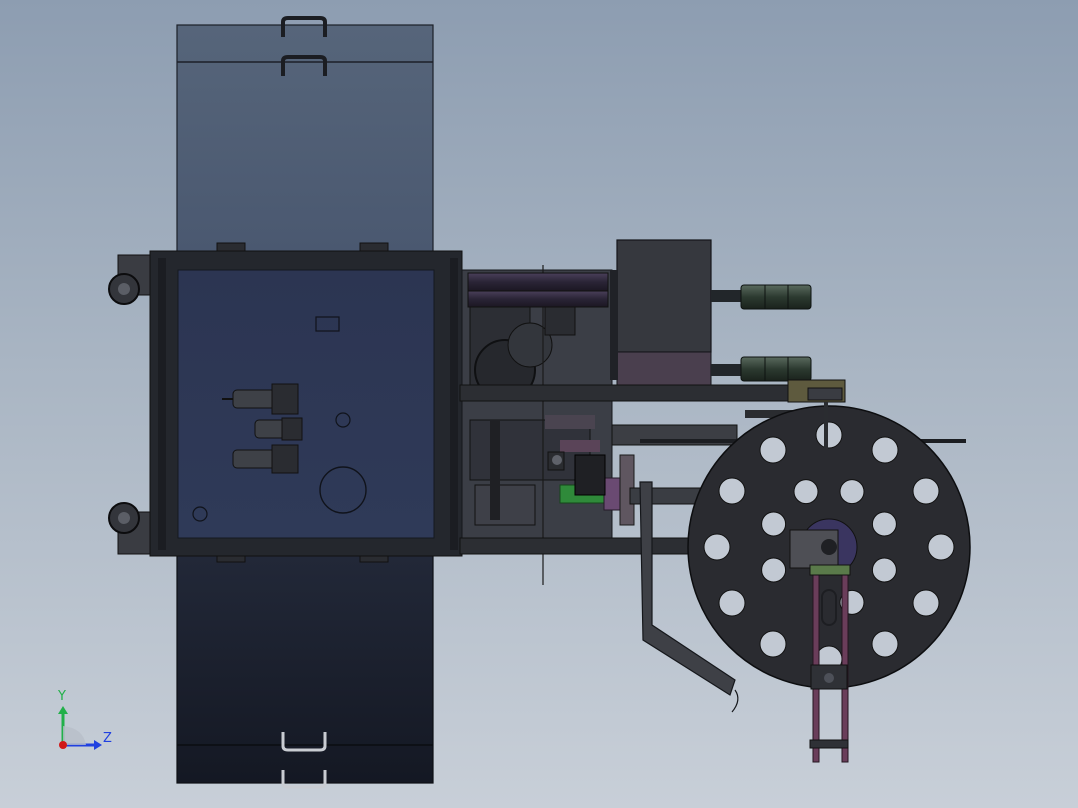  Describe the element at coordinates (62, 696) in the screenshot. I see `triad-y-label: Y` at that location.